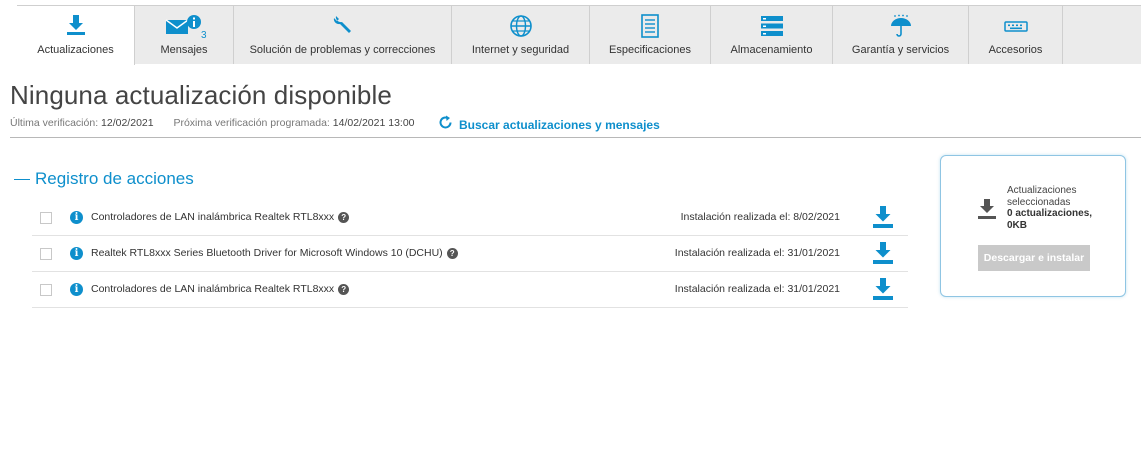 The width and height of the screenshot is (1141, 451). What do you see at coordinates (342, 26) in the screenshot?
I see `wrench-icon` at bounding box center [342, 26].